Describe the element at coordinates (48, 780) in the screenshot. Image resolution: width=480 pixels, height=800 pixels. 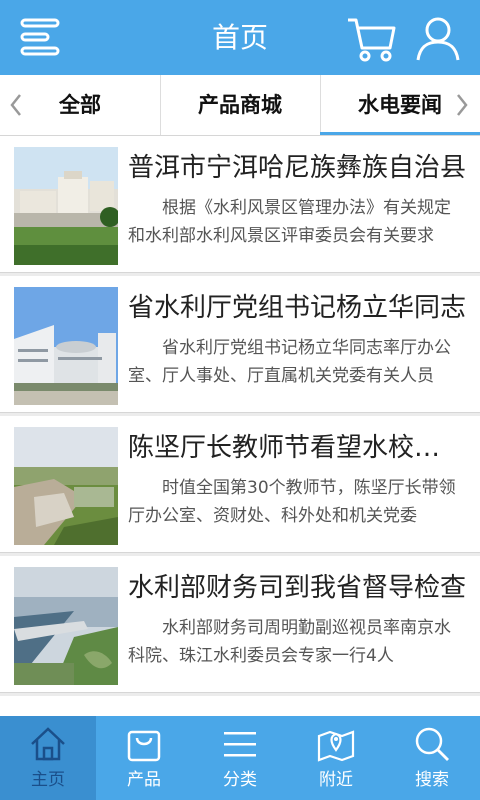
I see `nav-home-label: 主页` at that location.